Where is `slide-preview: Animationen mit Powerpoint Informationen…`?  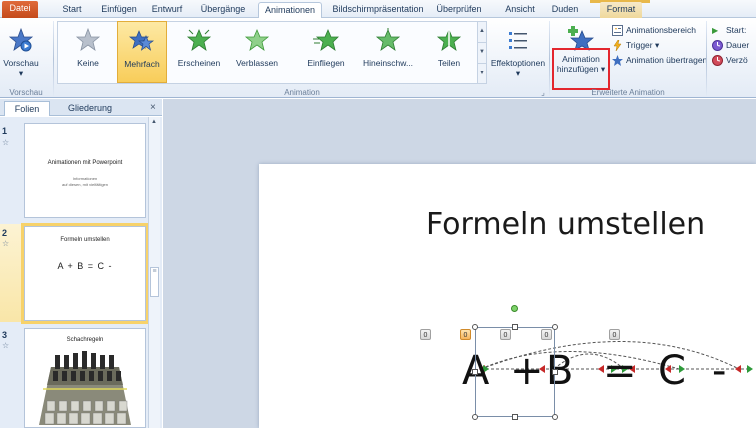
slide-preview: Animationen mit Powerpoint Informationen… is located at coordinates (85, 170).